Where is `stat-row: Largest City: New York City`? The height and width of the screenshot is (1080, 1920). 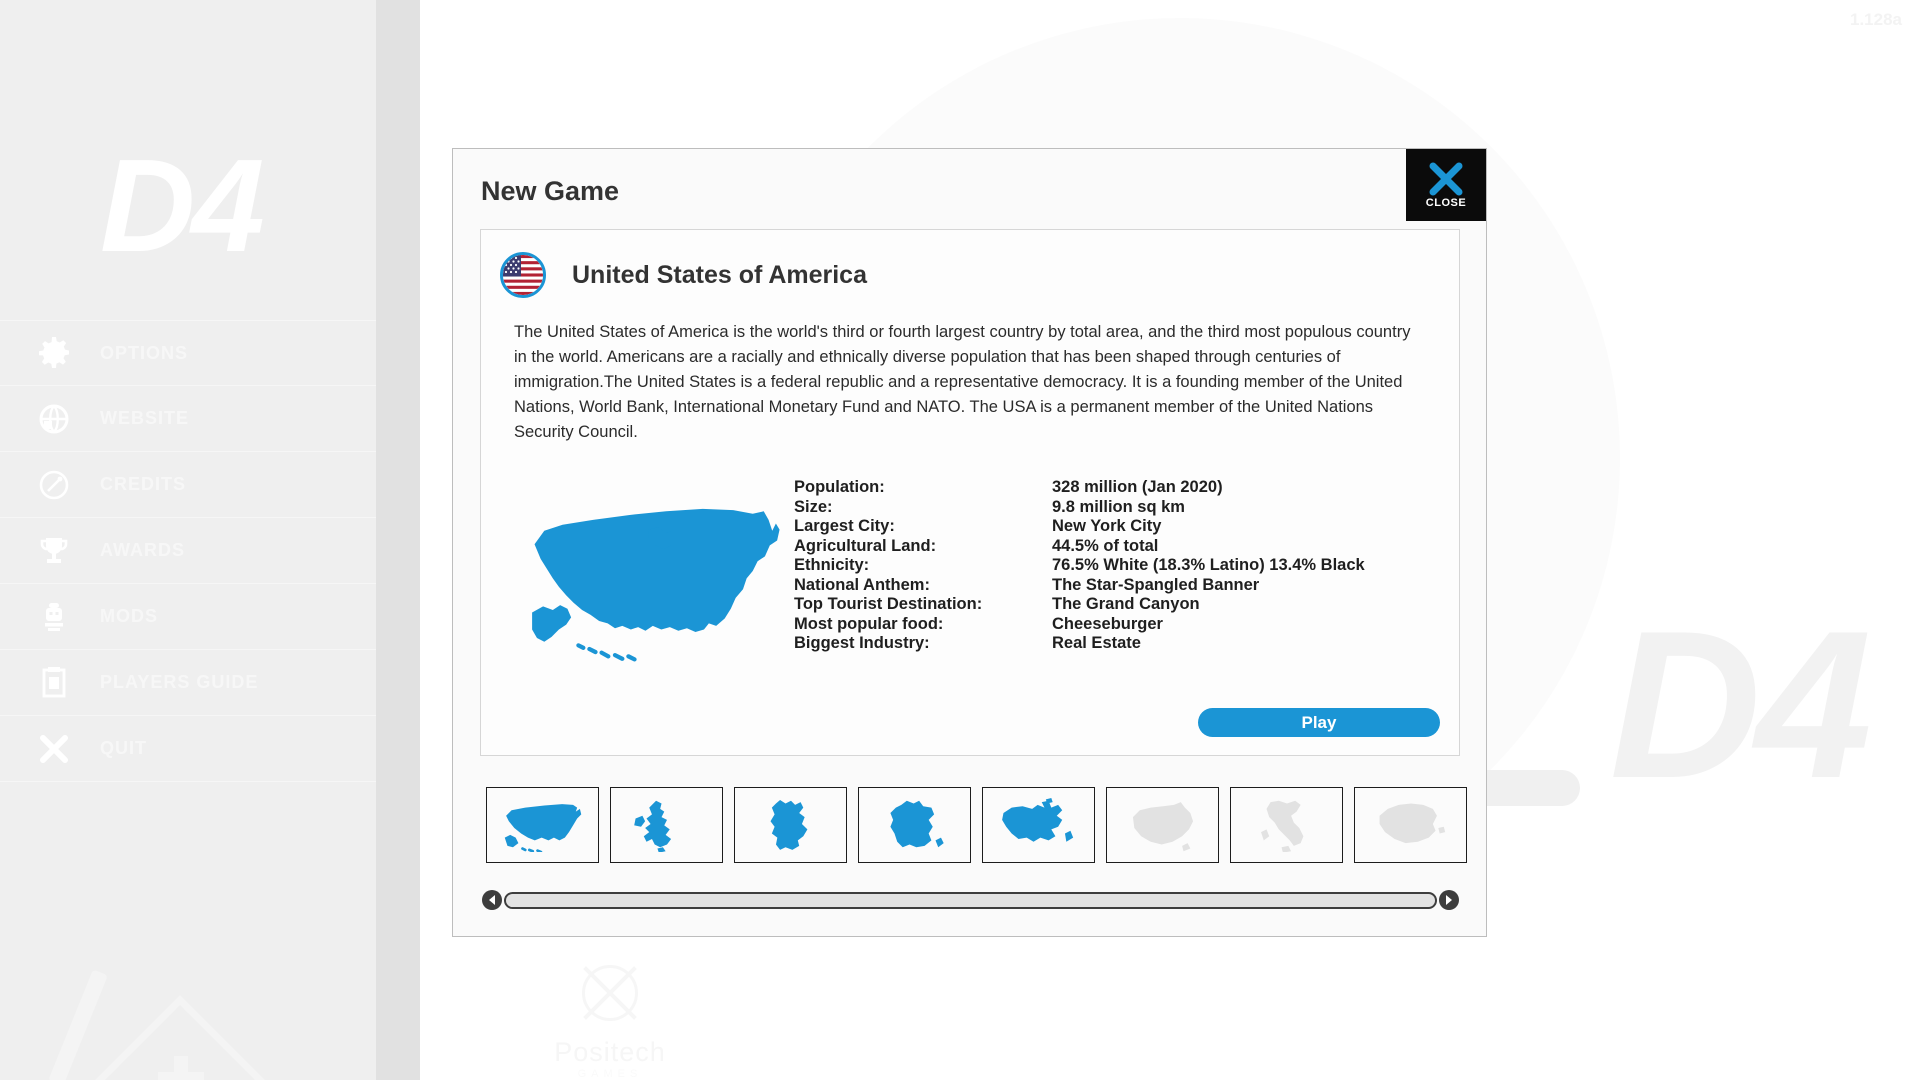 stat-row: Largest City: New York City is located at coordinates (1126, 526).